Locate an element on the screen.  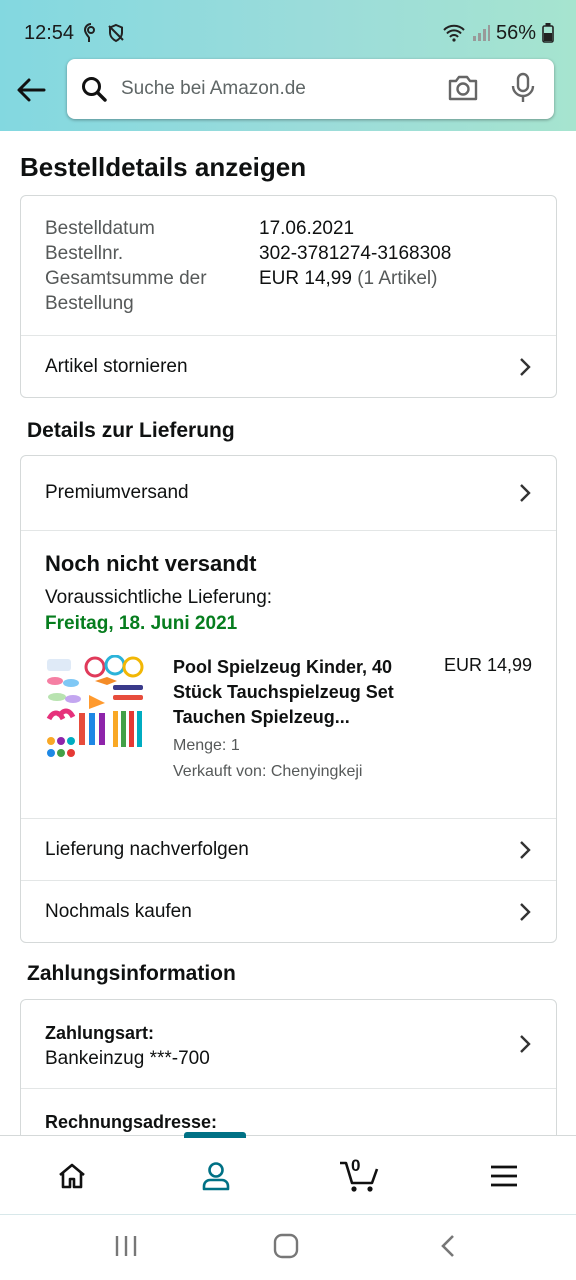
camera-icon is located at coordinates (463, 88).